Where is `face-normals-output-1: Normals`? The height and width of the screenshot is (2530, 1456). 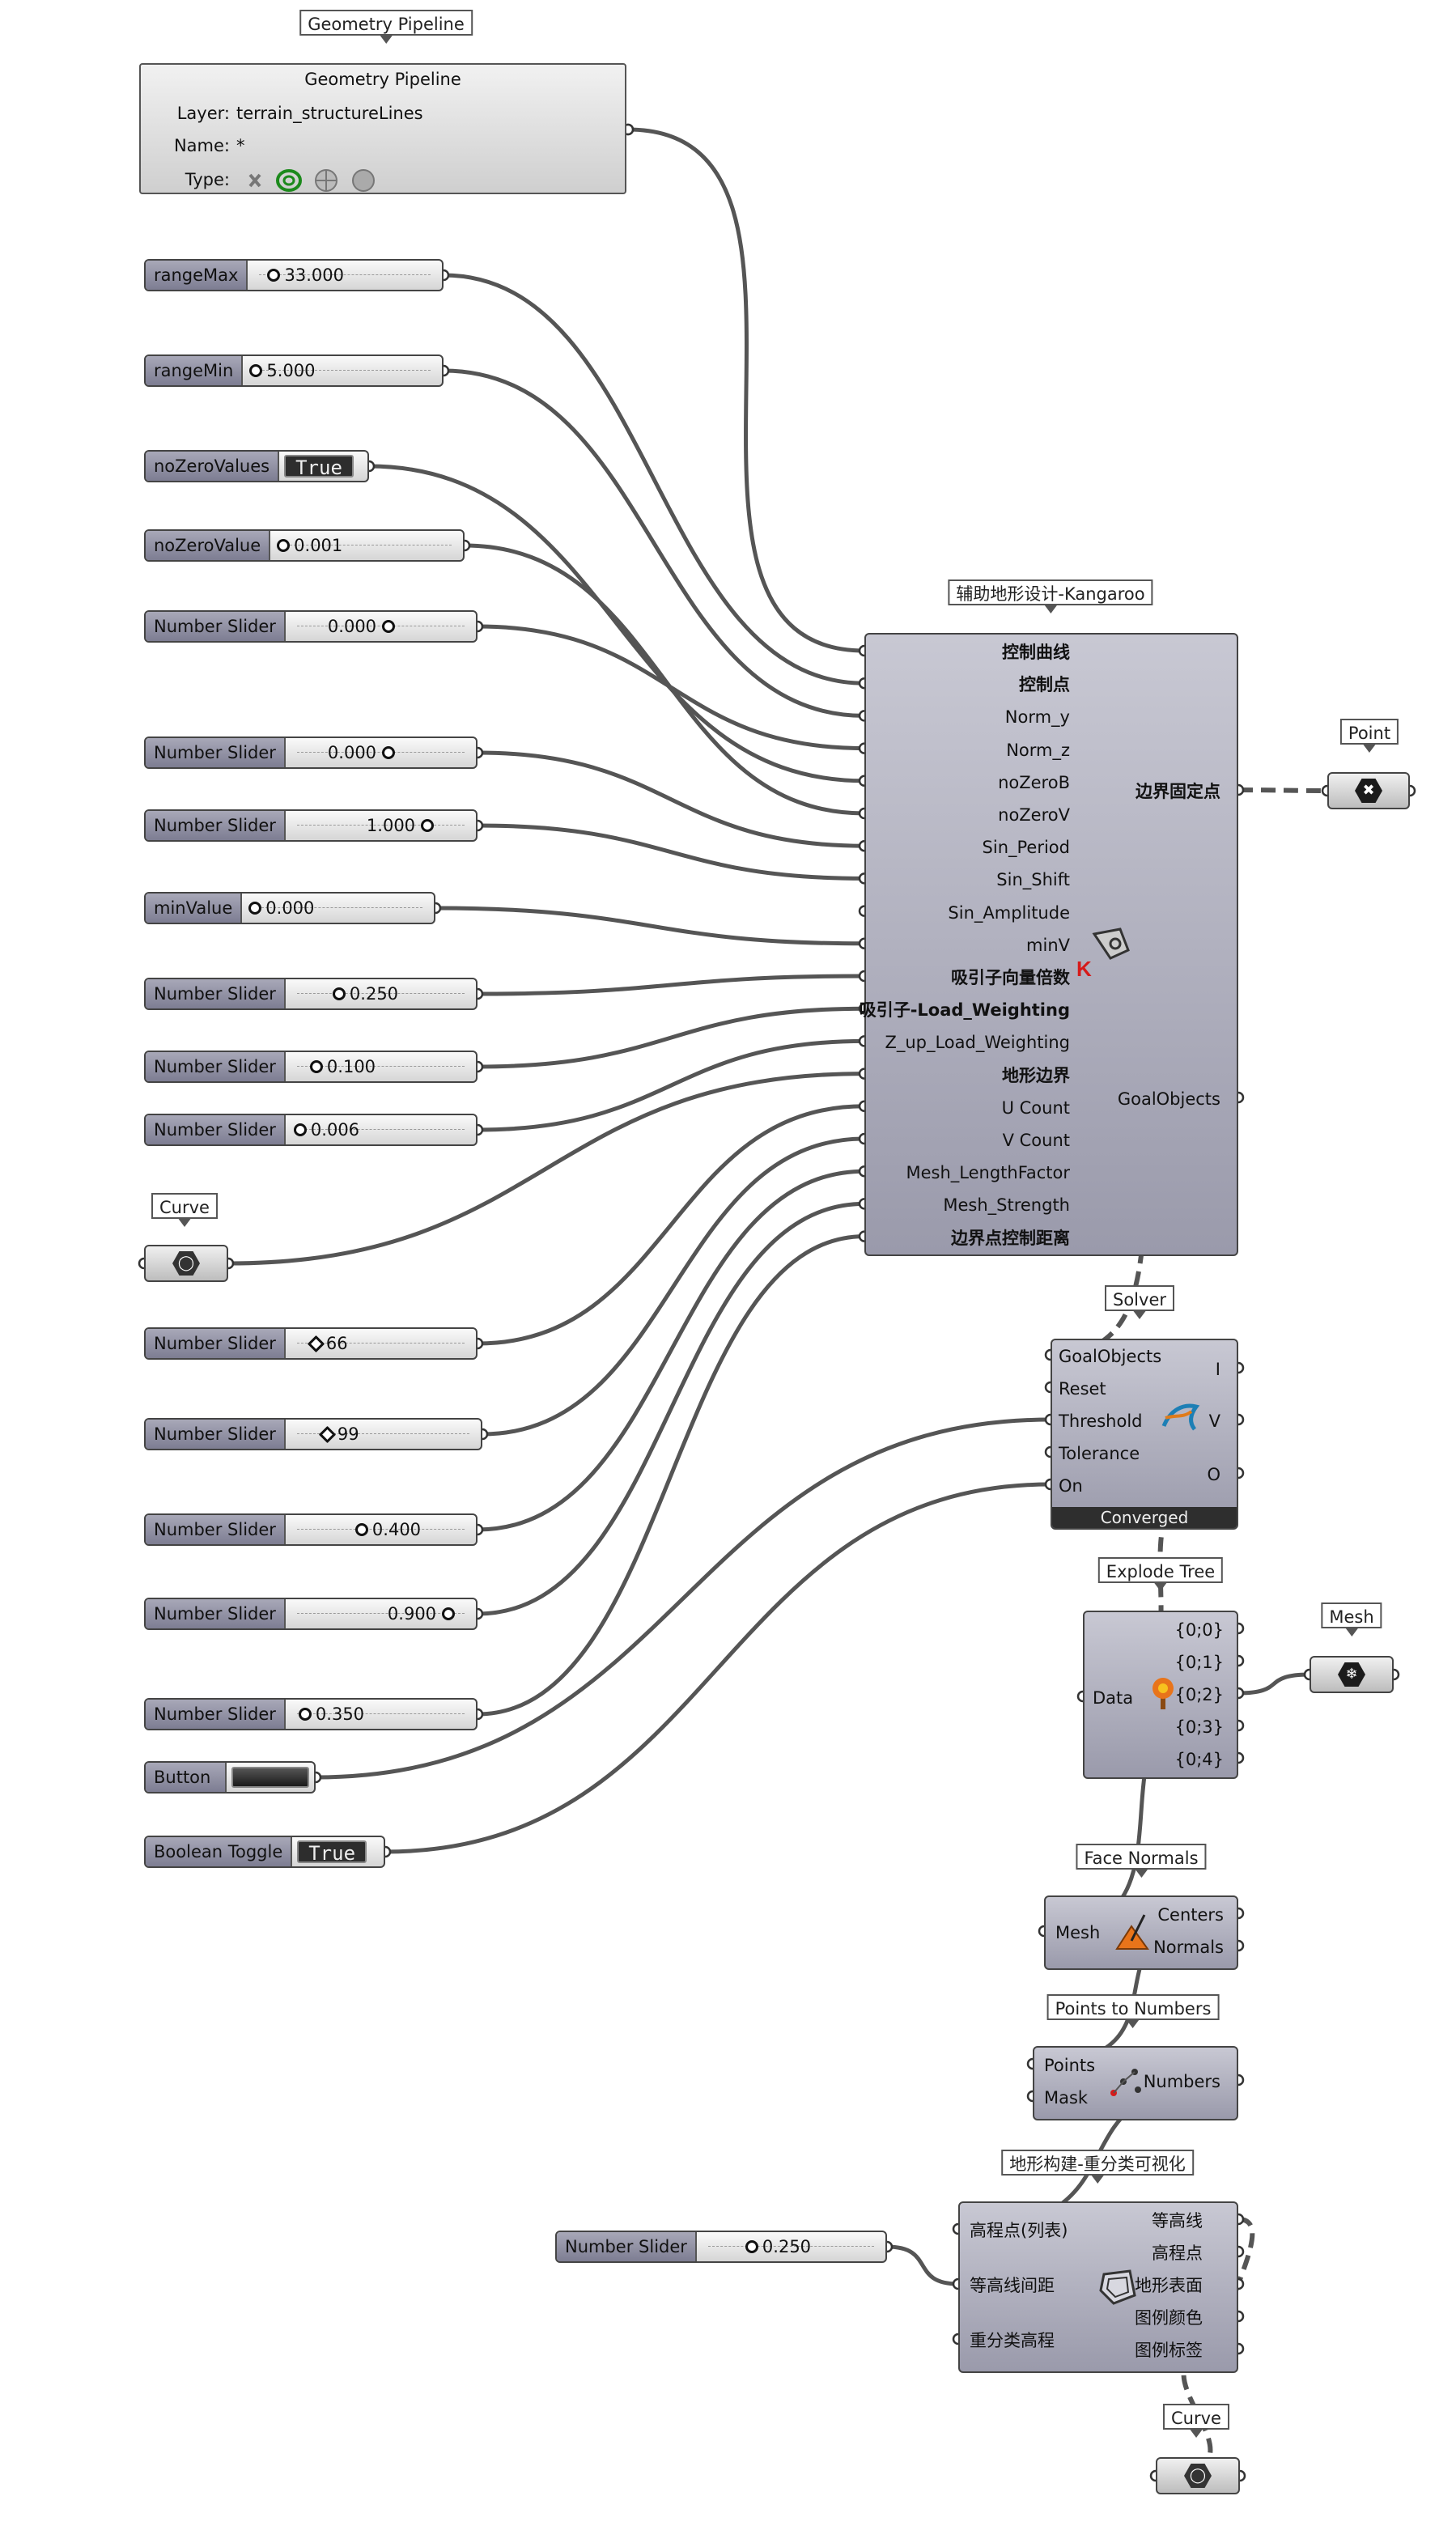 face-normals-output-1: Normals is located at coordinates (1188, 1947).